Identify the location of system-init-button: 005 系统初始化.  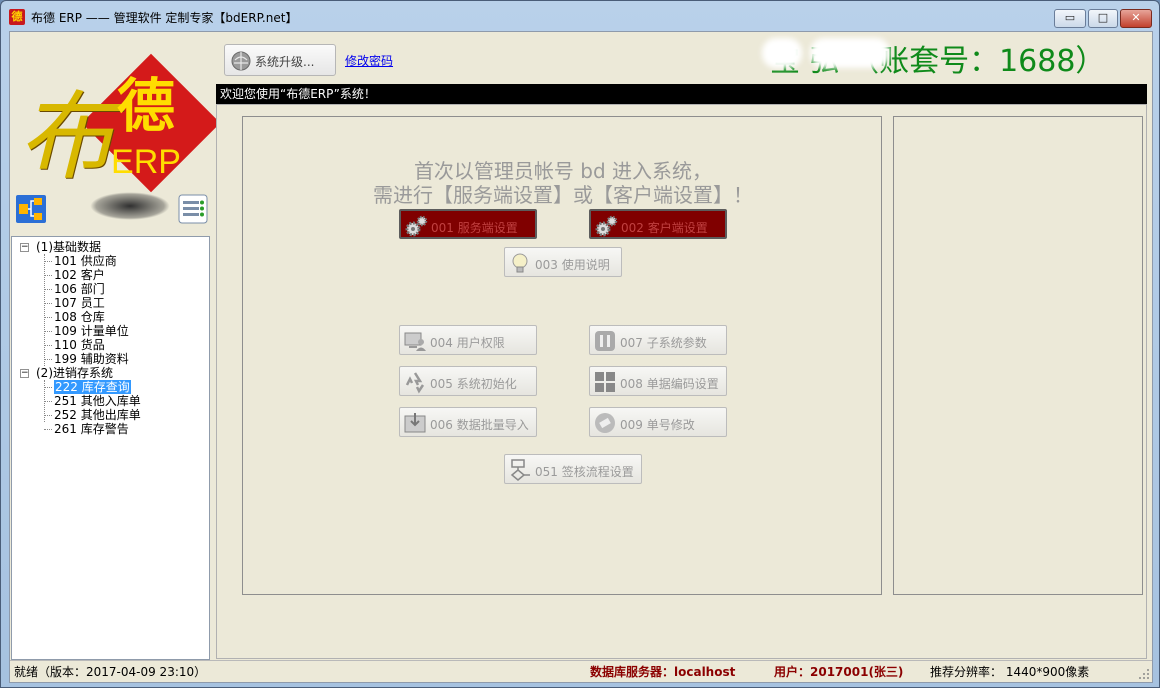
(468, 381).